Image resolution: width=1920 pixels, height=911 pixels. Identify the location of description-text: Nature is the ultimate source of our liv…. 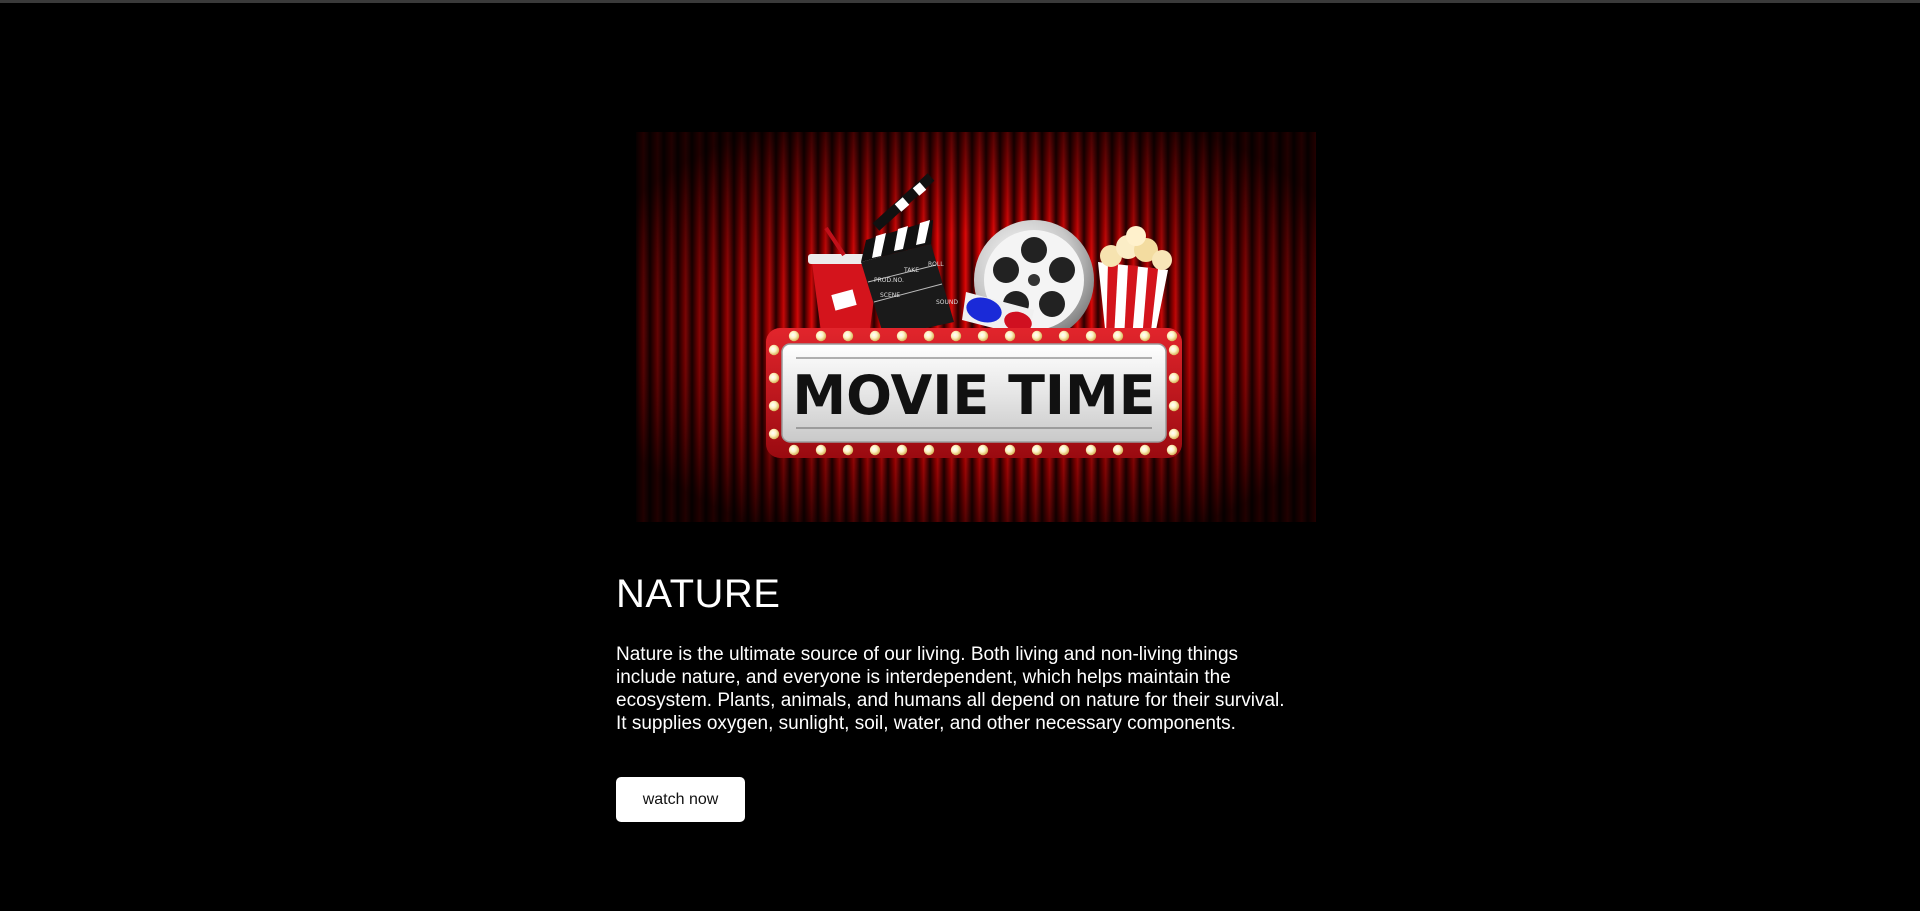
(950, 689).